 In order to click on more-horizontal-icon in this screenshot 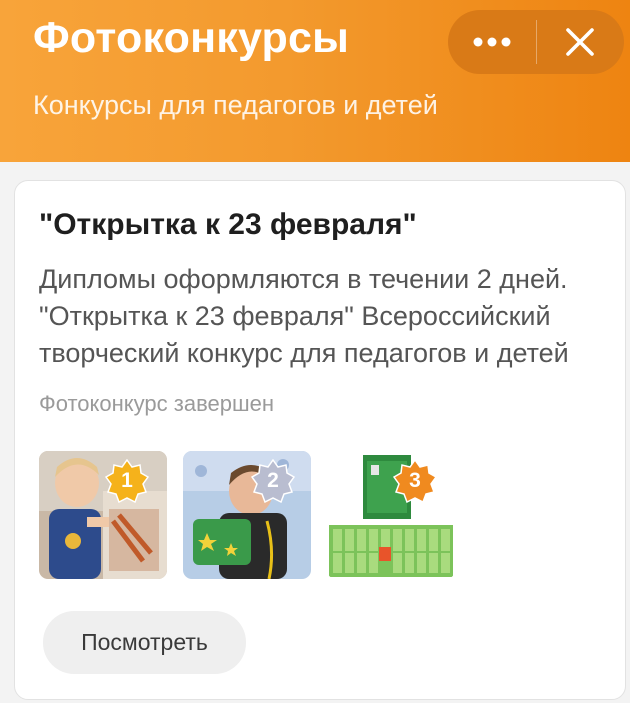, I will do `click(492, 42)`.